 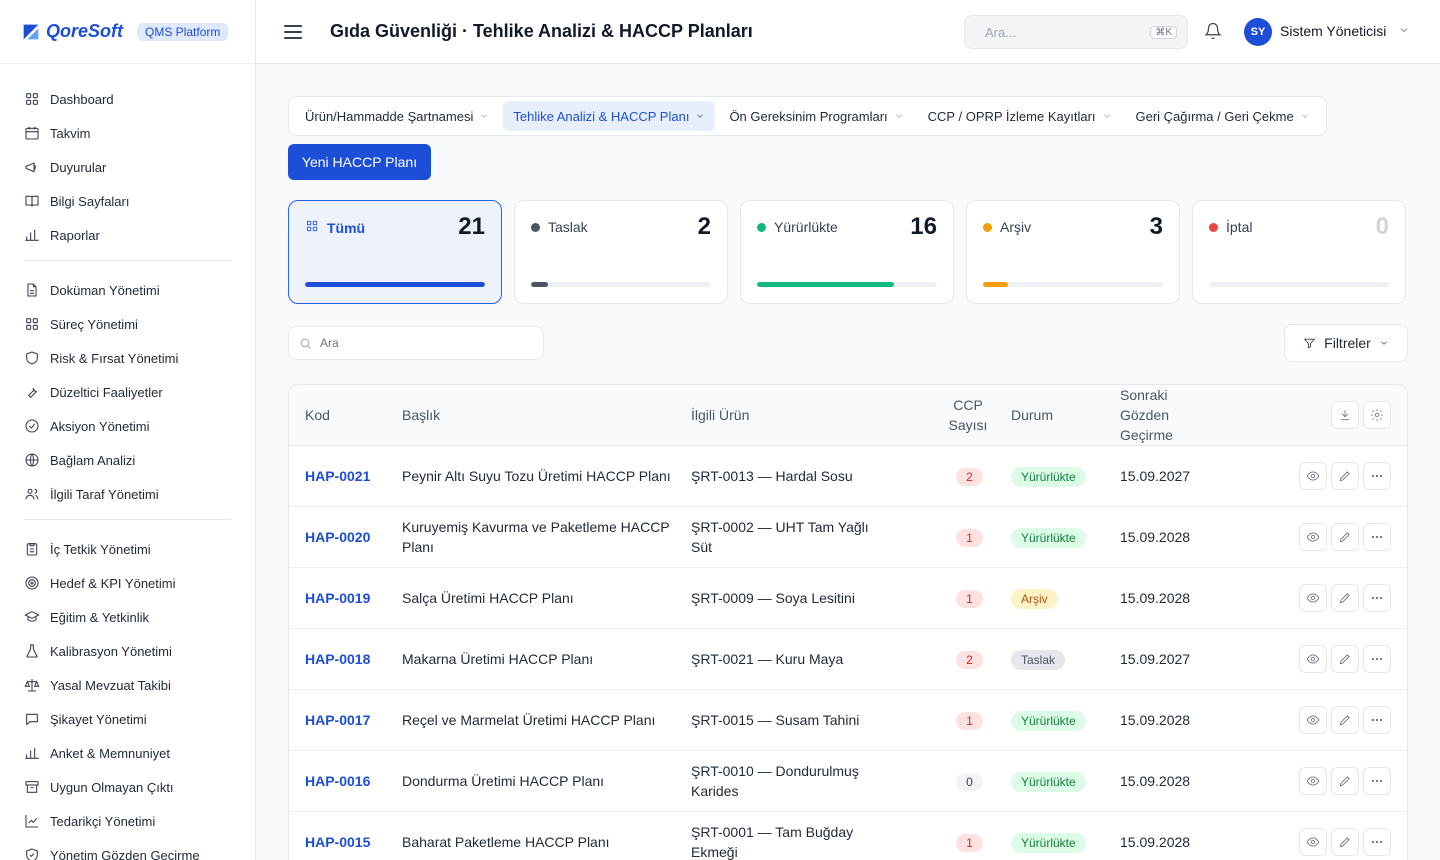 What do you see at coordinates (1299, 252) in the screenshot?
I see `status-card-iptal: İptal 0` at bounding box center [1299, 252].